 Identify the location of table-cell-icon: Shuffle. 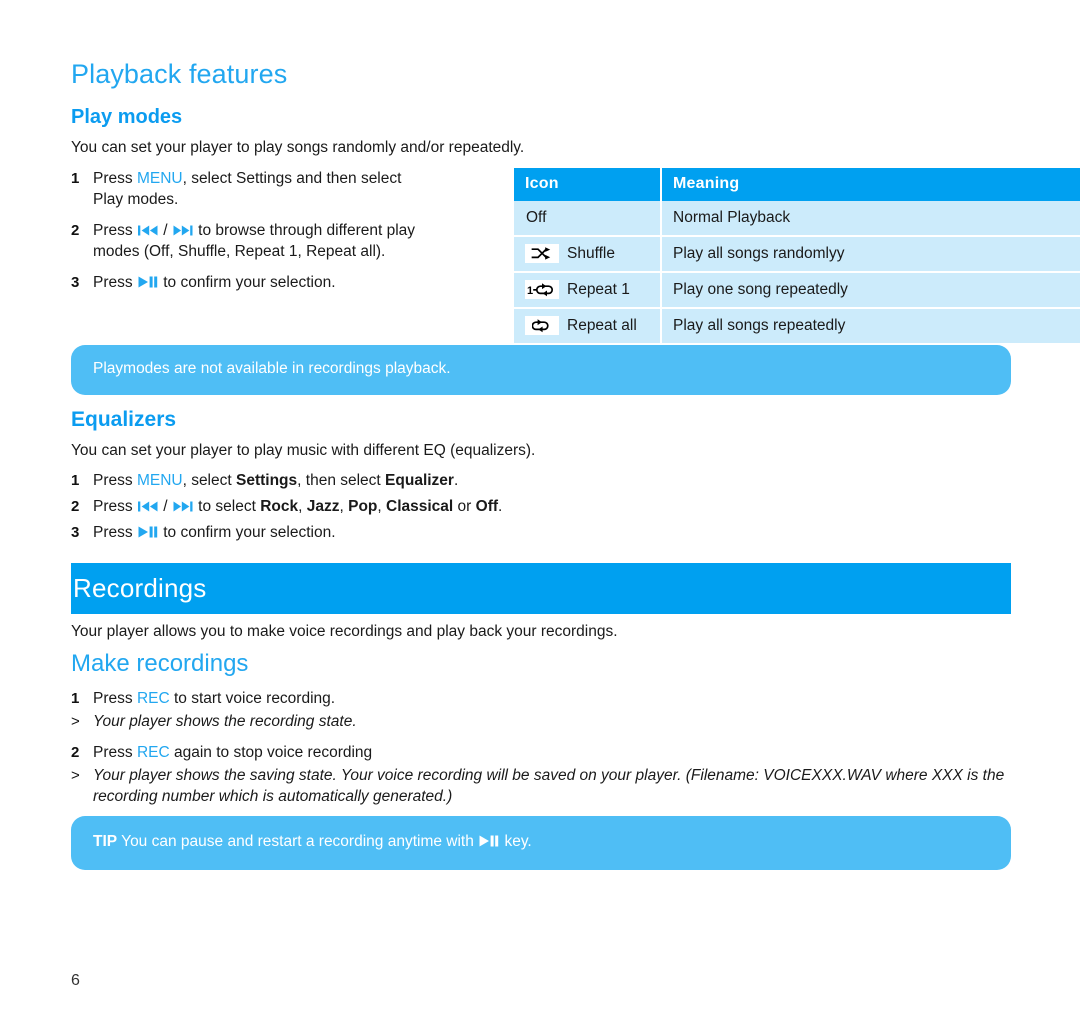
(587, 254).